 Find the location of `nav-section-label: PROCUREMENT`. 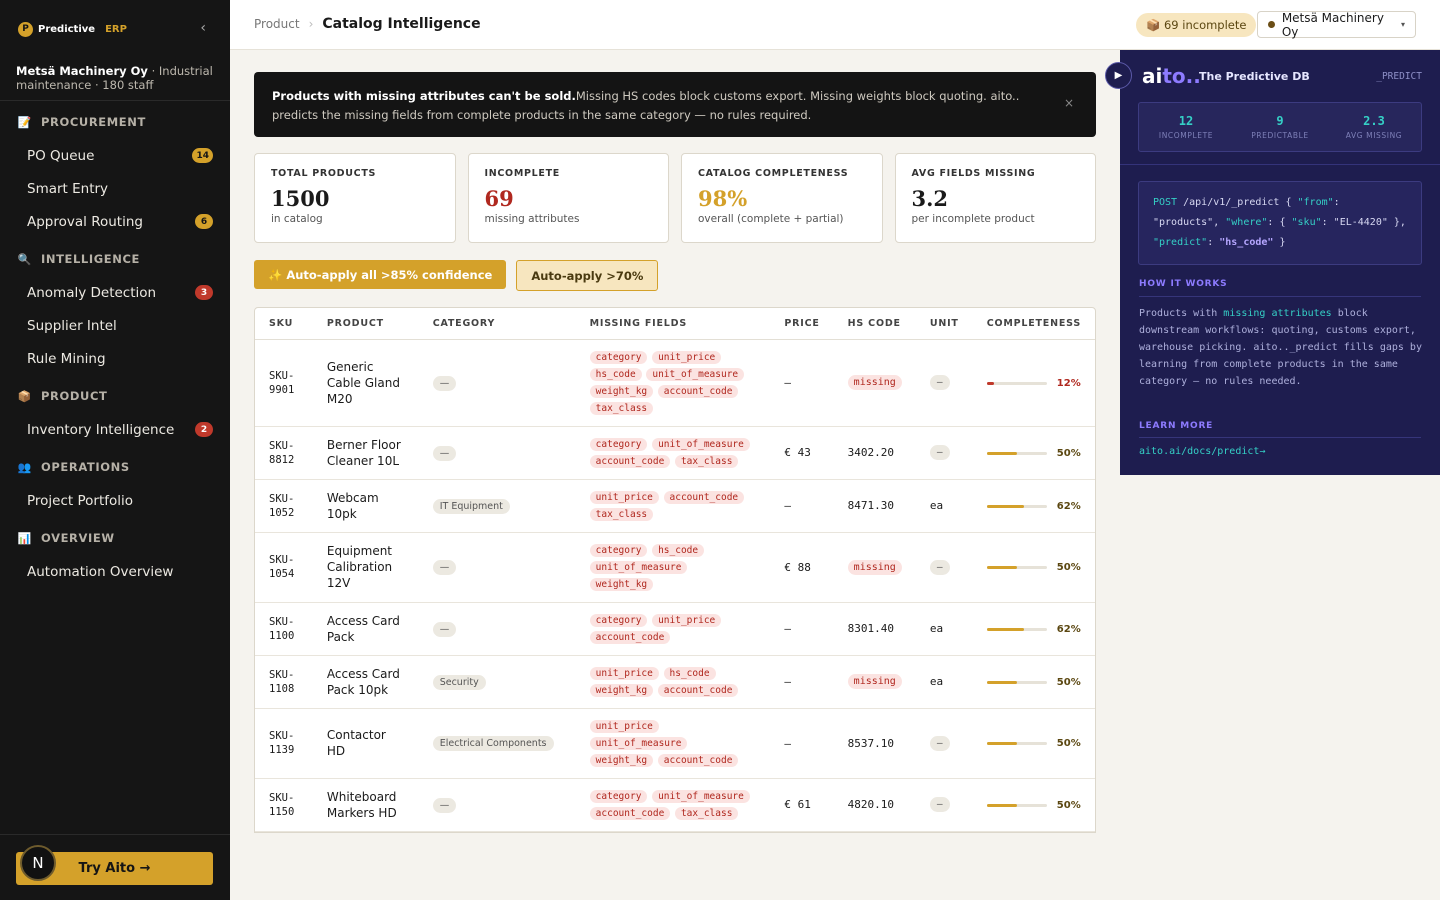

nav-section-label: PROCUREMENT is located at coordinates (93, 122).